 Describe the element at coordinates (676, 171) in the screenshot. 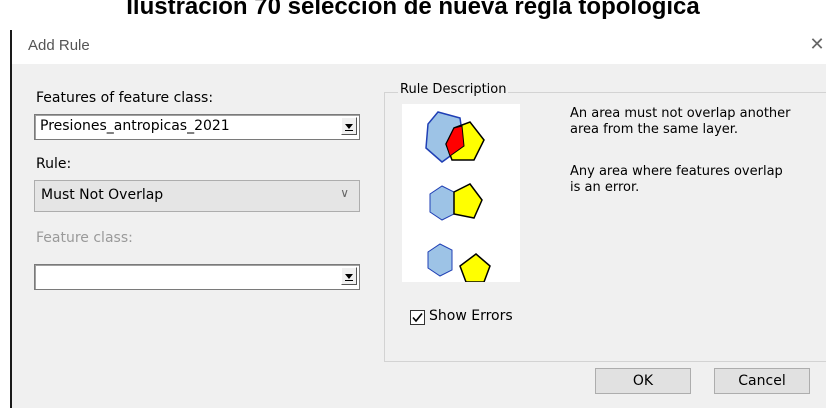

I see `description-line: Any area where features overlap` at that location.